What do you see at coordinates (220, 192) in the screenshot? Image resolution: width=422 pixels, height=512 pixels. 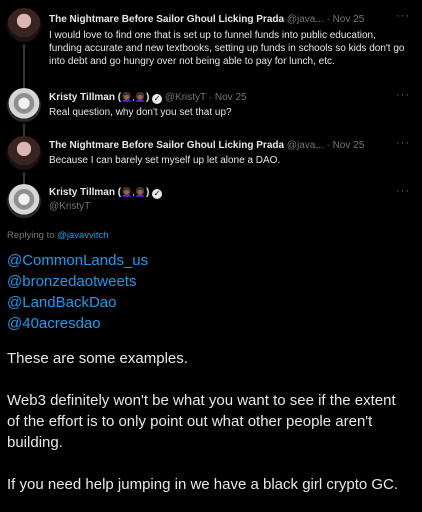 I see `tweet-header: Kristy Tillman (👩🏾‍🦱,👩🏾‍🦱) ✓` at bounding box center [220, 192].